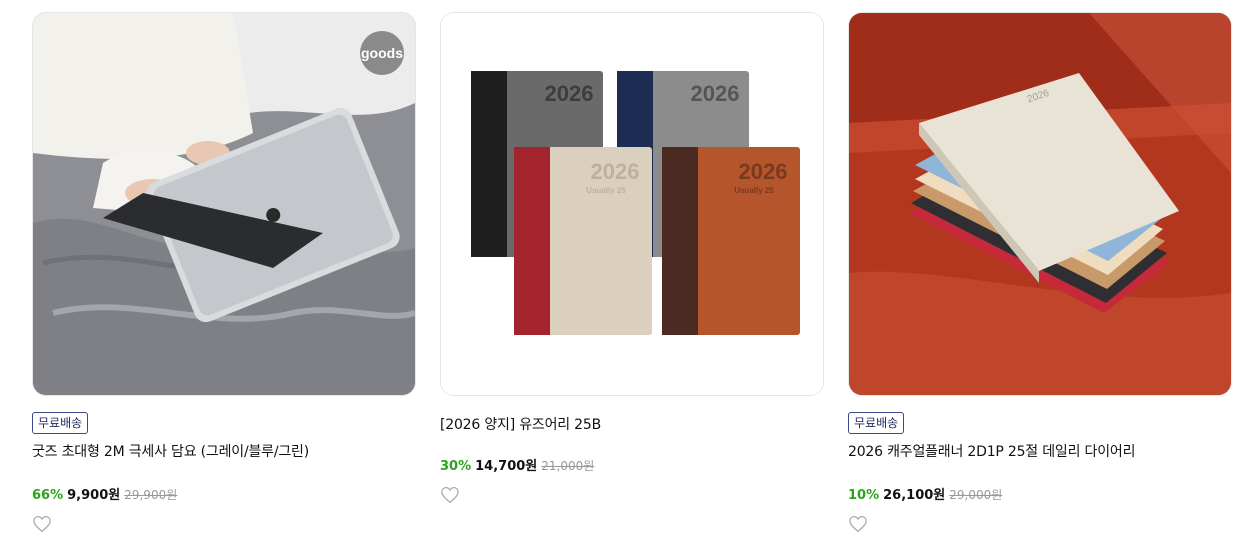 This screenshot has height=545, width=1241. Describe the element at coordinates (94, 495) in the screenshot. I see `sale-price: 9,900원` at that location.